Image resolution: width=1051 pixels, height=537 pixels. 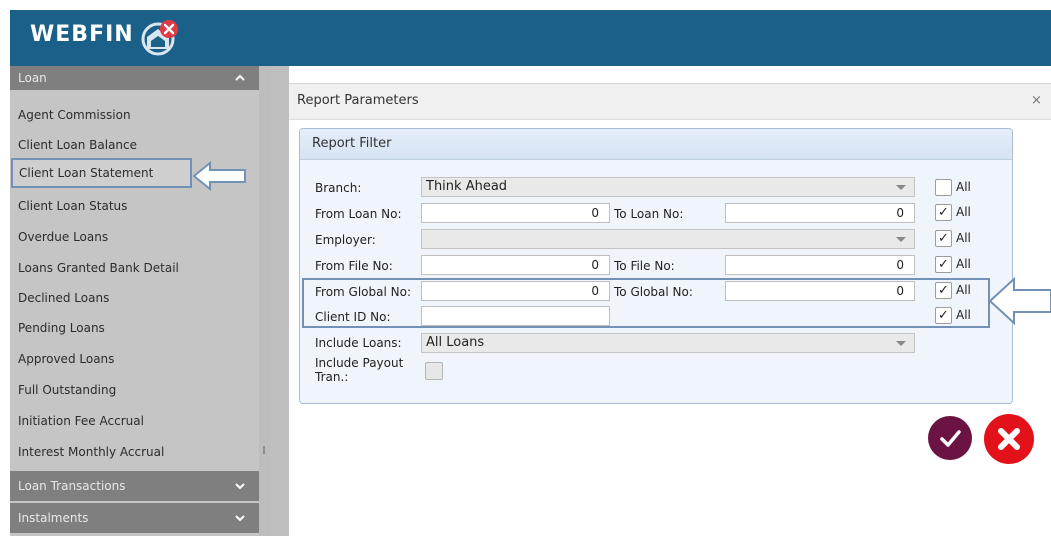 I want to click on to-global-input: 0, so click(x=820, y=291).